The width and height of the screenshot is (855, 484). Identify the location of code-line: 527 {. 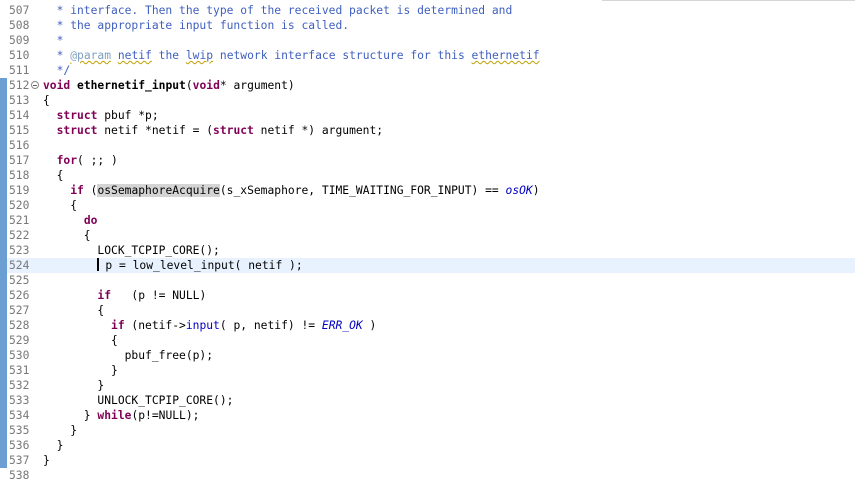
(427, 310).